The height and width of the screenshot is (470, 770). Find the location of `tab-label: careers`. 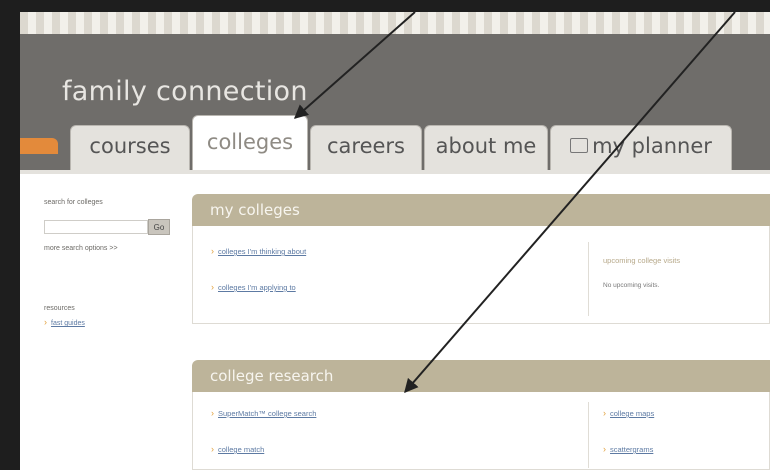

tab-label: careers is located at coordinates (365, 146).